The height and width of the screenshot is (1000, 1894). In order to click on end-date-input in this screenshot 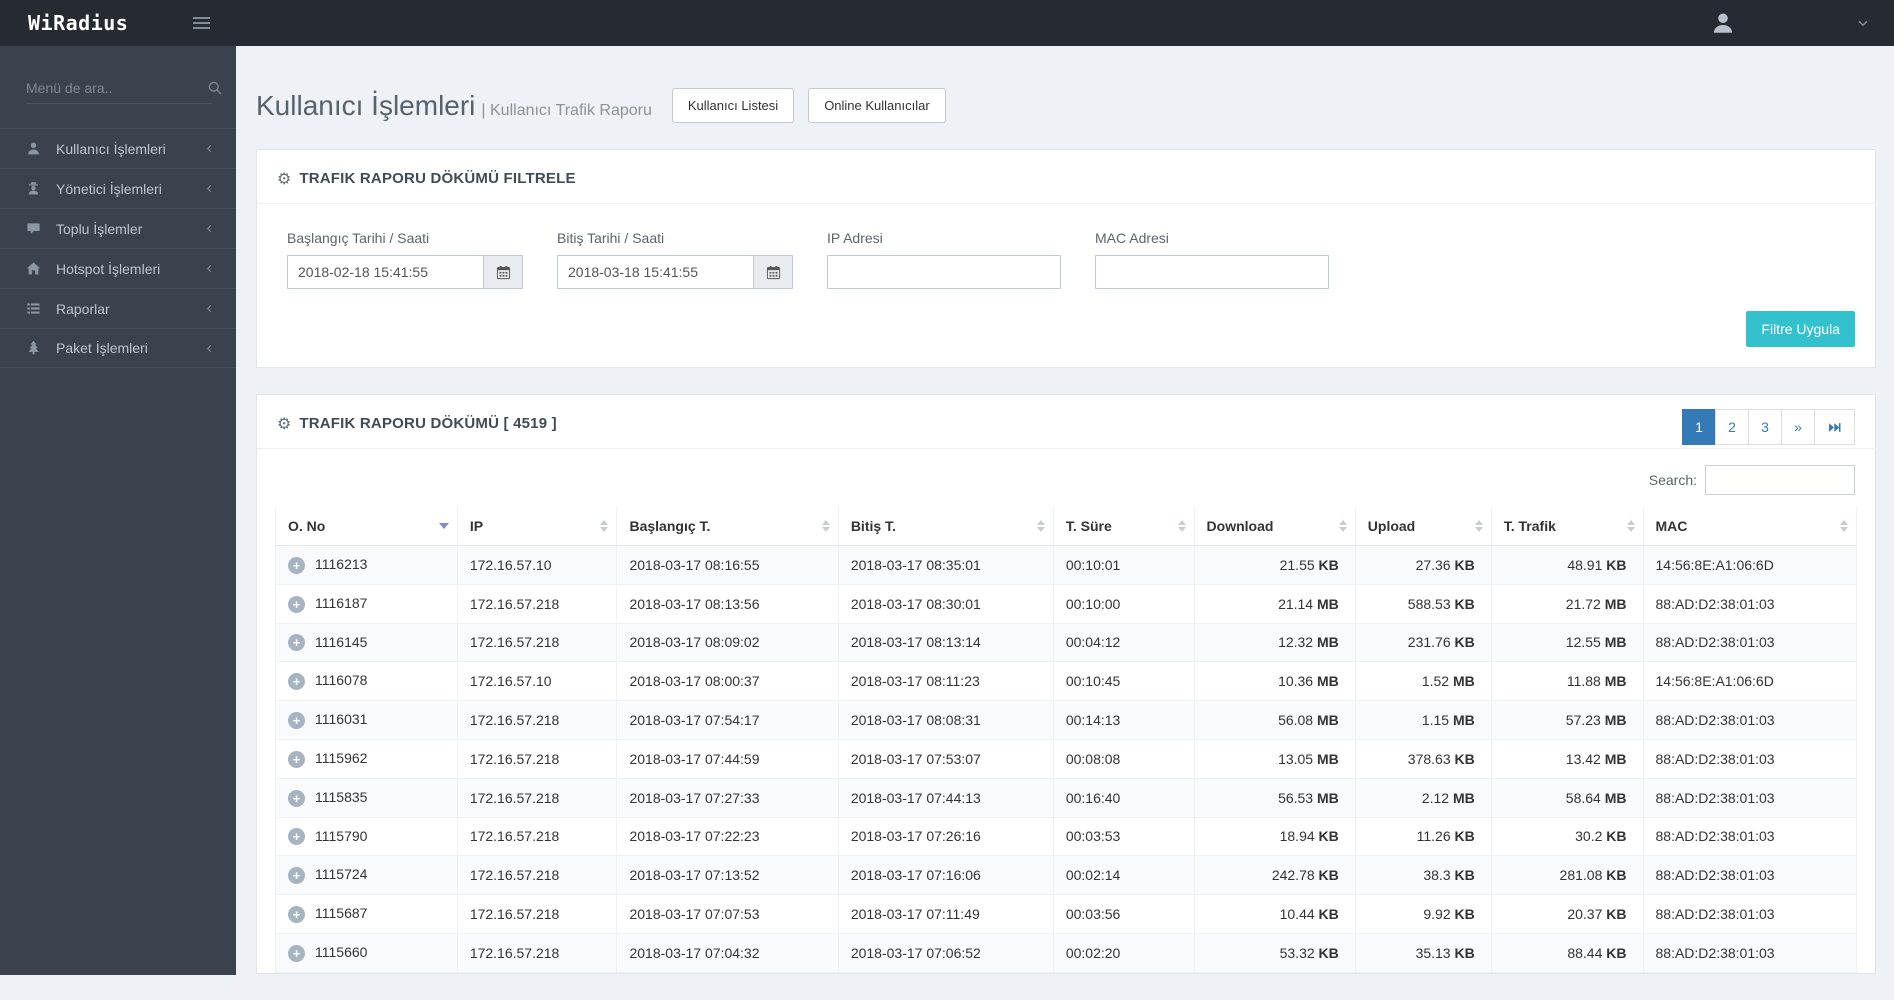, I will do `click(655, 272)`.